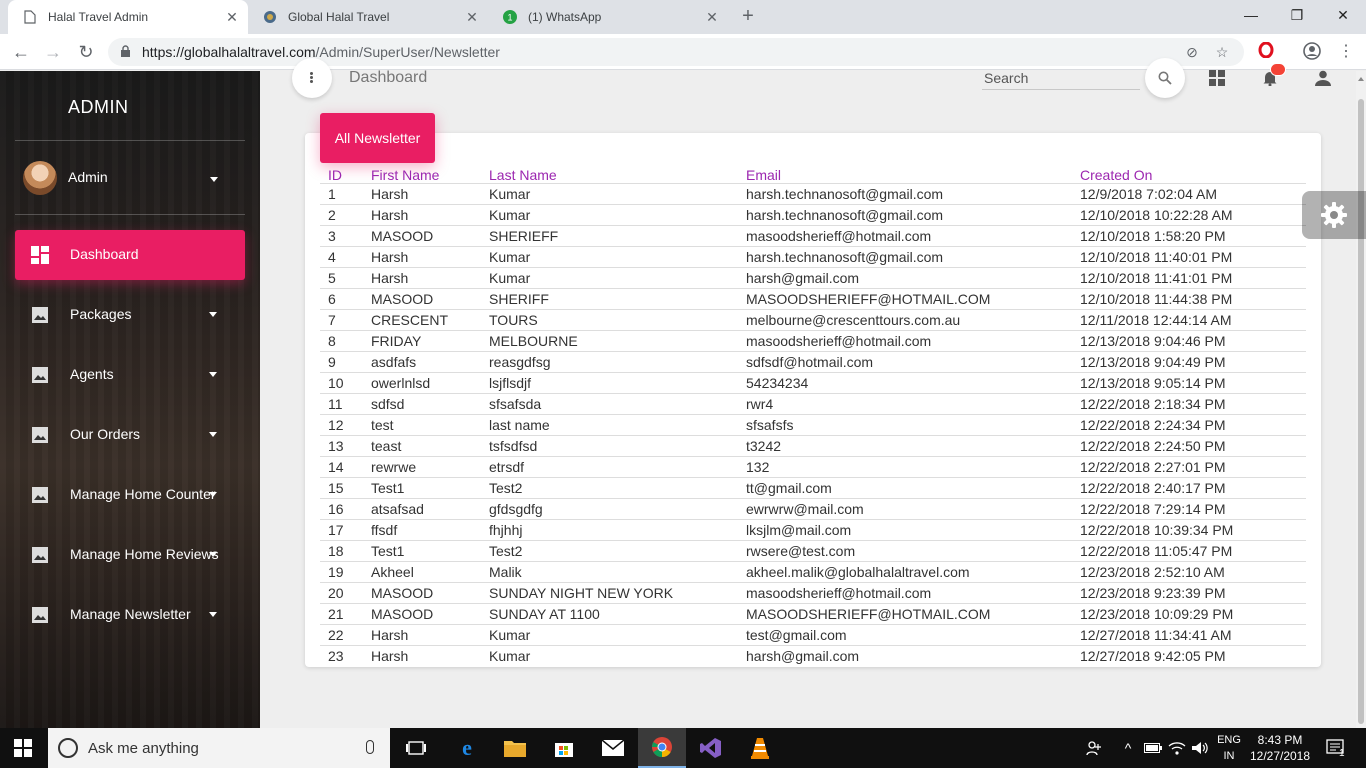 The width and height of the screenshot is (1366, 768). Describe the element at coordinates (341, 613) in the screenshot. I see `cell-id: 21` at that location.